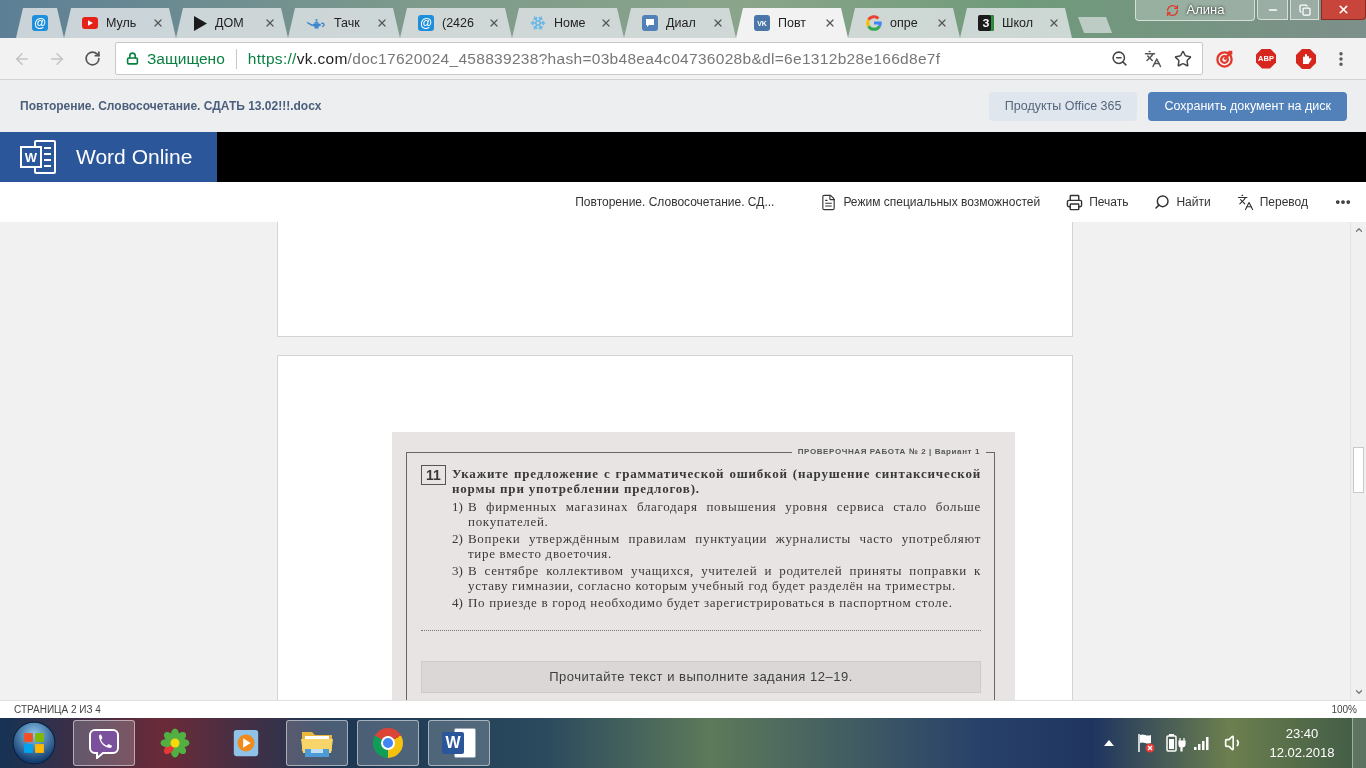 The width and height of the screenshot is (1366, 768). Describe the element at coordinates (711, 602) in the screenshot. I see `option-text: По приезде в город необходимо будет зарегистрироваться в паспортном столе.` at that location.